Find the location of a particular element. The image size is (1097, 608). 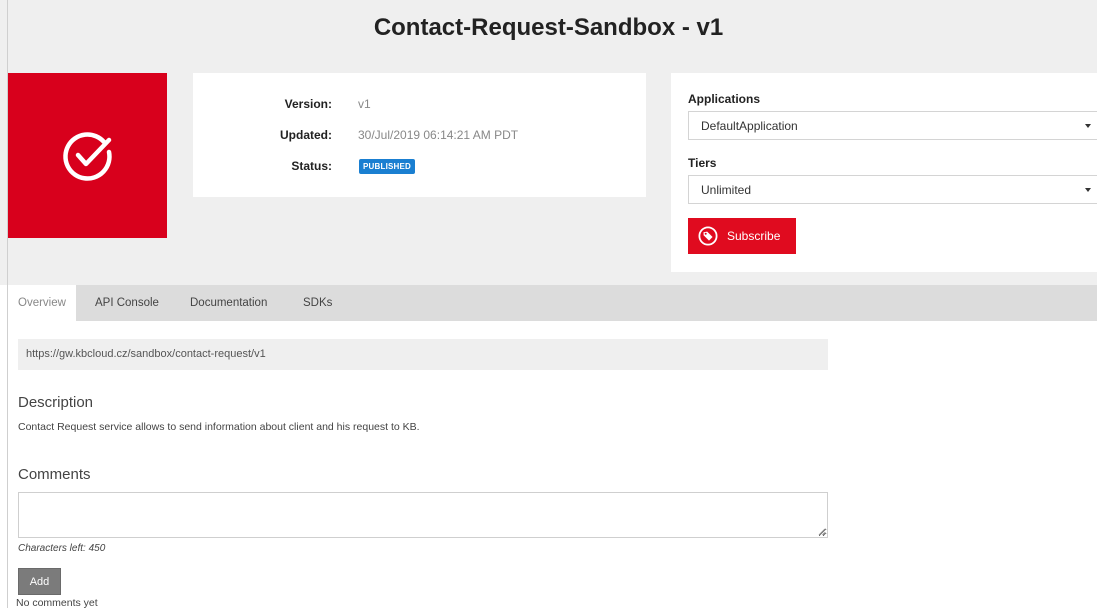

version-value: v1 is located at coordinates (364, 104).